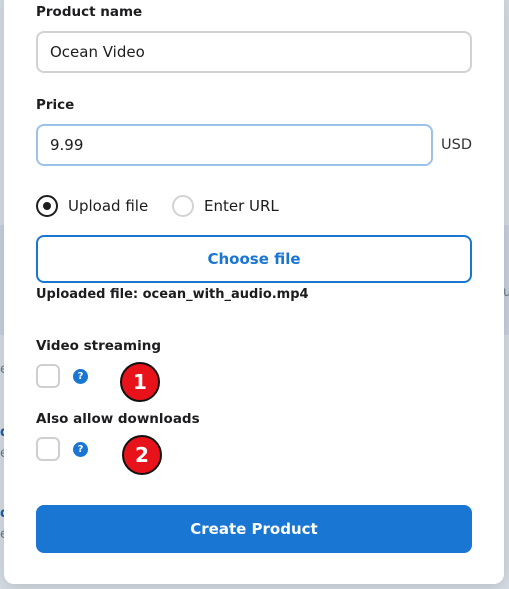 This screenshot has height=589, width=509. Describe the element at coordinates (254, 529) in the screenshot. I see `create-product-button: Create Product` at that location.